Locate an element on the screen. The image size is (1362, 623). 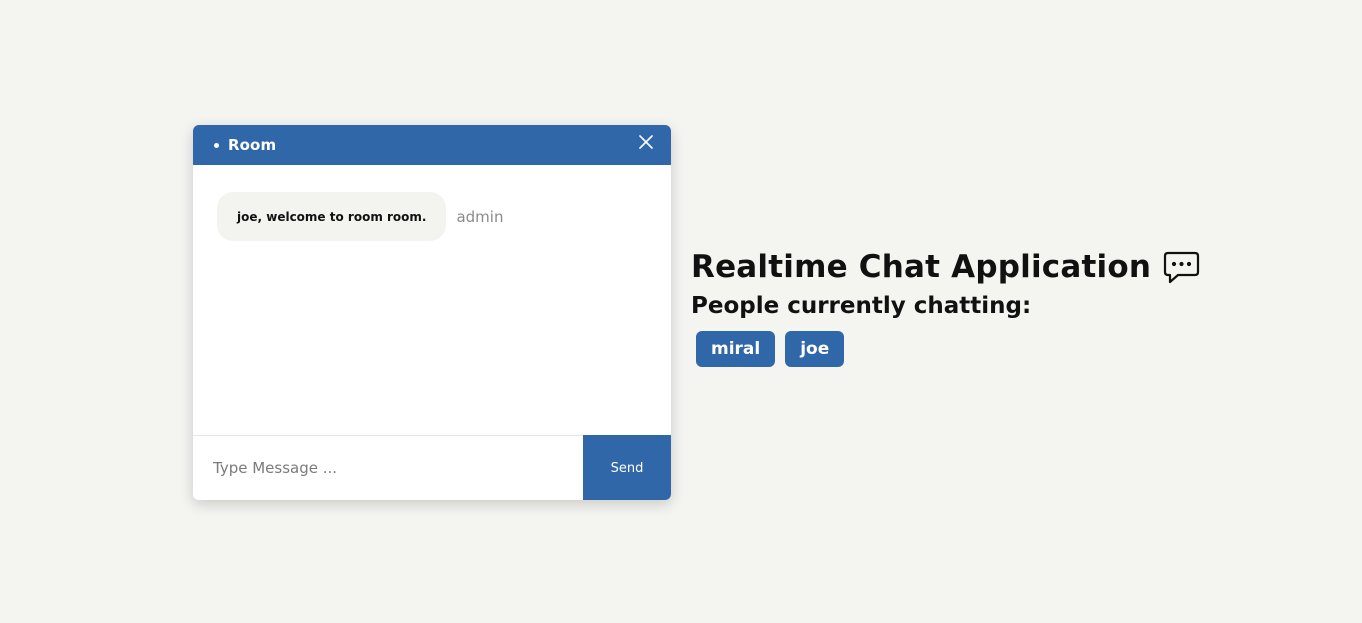
message-bubble: joe, welcome to room room. is located at coordinates (332, 216).